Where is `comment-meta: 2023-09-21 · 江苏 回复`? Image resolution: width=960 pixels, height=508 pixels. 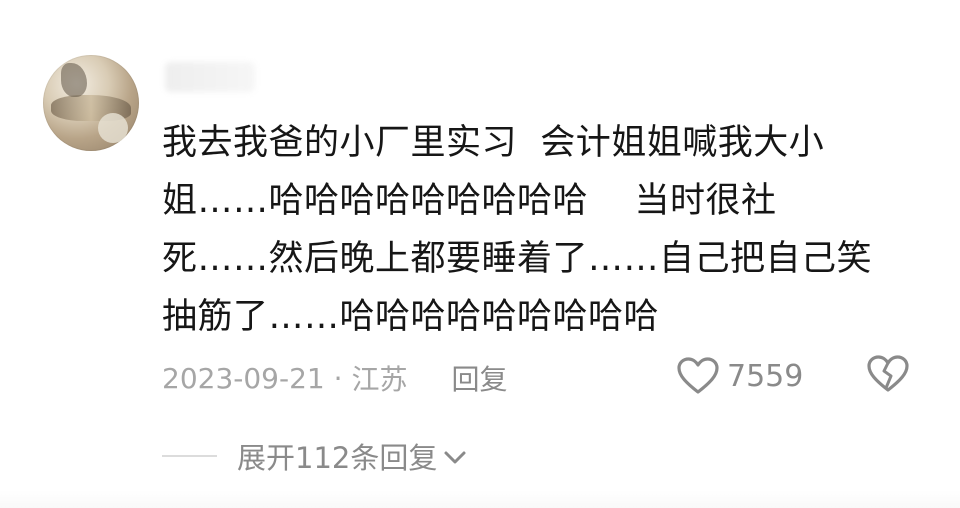
comment-meta: 2023-09-21 · 江苏 回复 is located at coordinates (334, 378).